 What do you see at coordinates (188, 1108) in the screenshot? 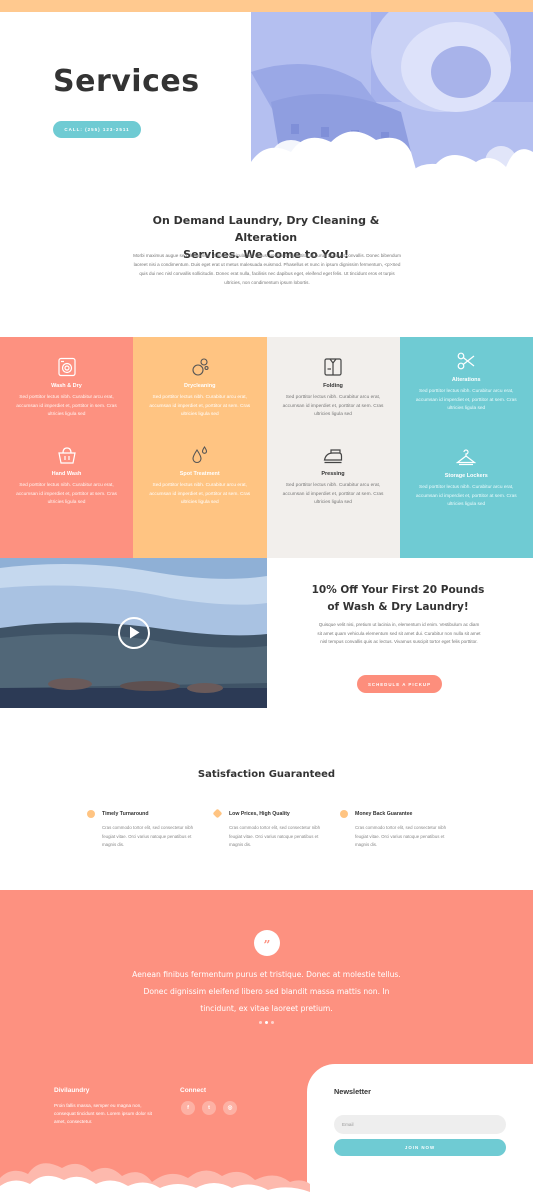
I see `facebook-icon: f` at bounding box center [188, 1108].